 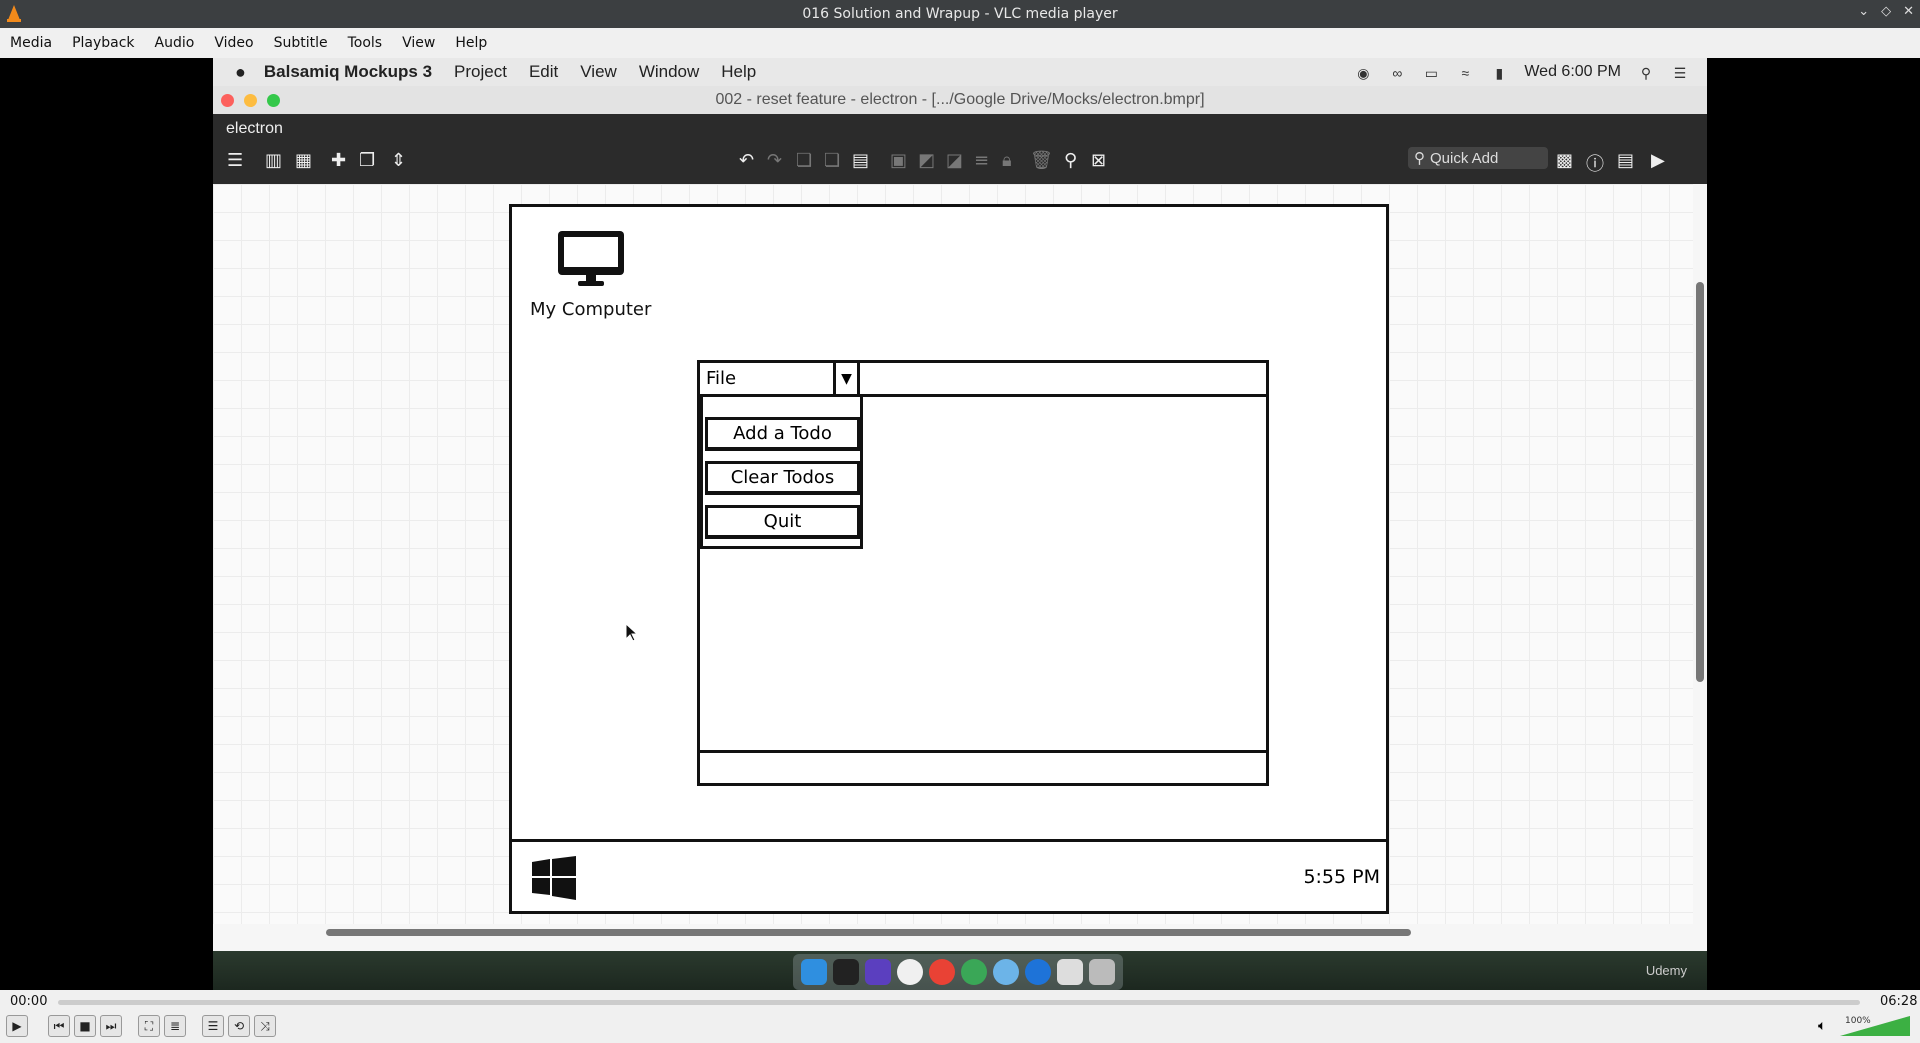 I want to click on taskbar: 5:55 PM, so click(x=949, y=875).